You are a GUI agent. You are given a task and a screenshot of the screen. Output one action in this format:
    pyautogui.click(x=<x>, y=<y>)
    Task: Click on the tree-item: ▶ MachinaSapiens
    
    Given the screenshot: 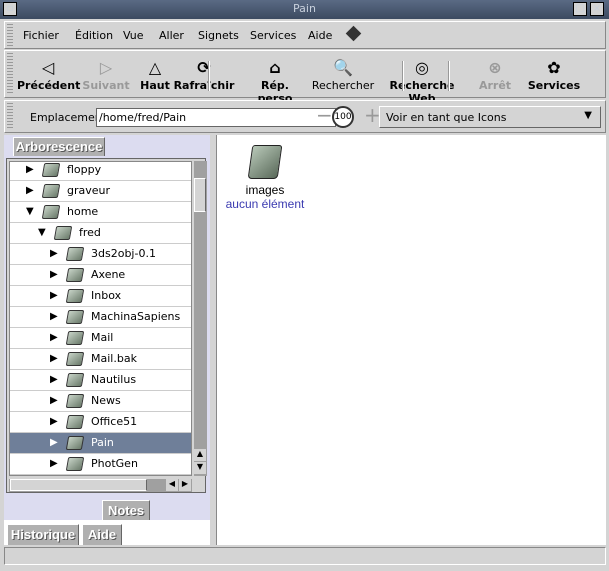 What is the action you would take?
    pyautogui.click(x=100, y=317)
    